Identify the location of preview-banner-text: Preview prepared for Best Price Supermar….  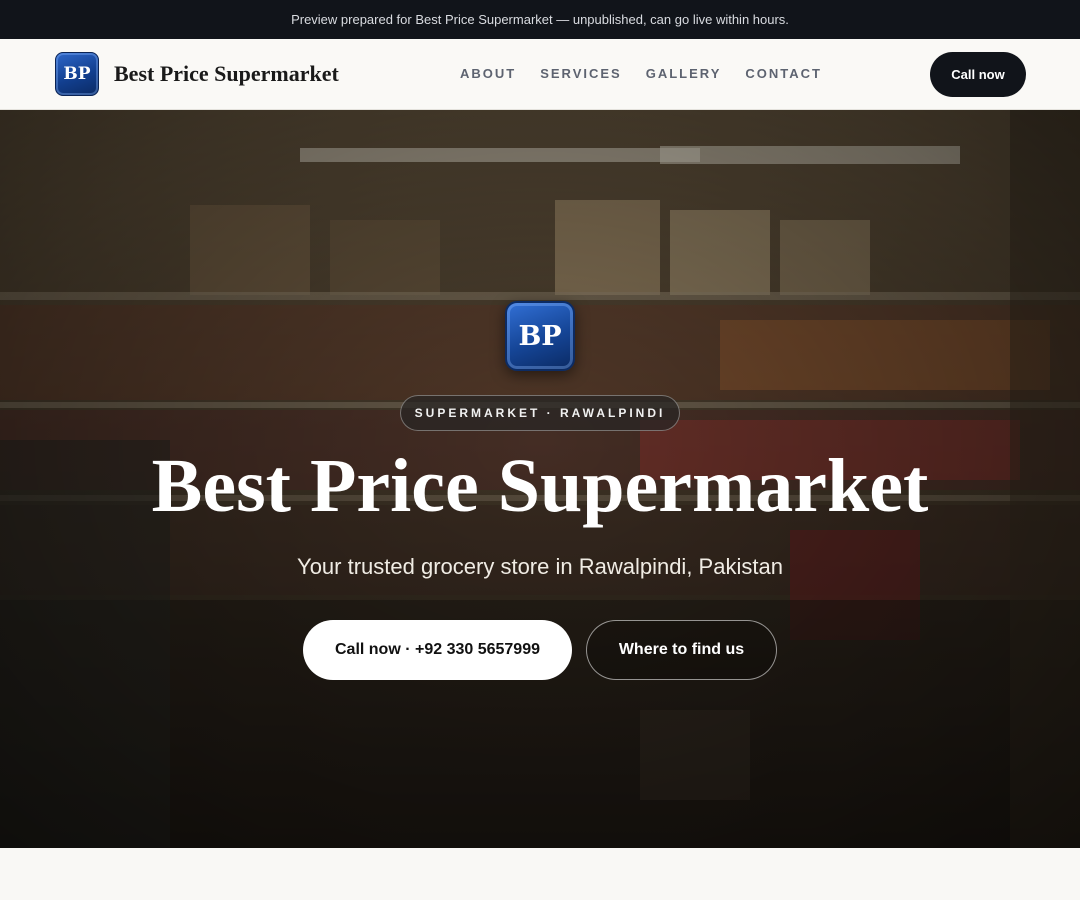
(540, 19).